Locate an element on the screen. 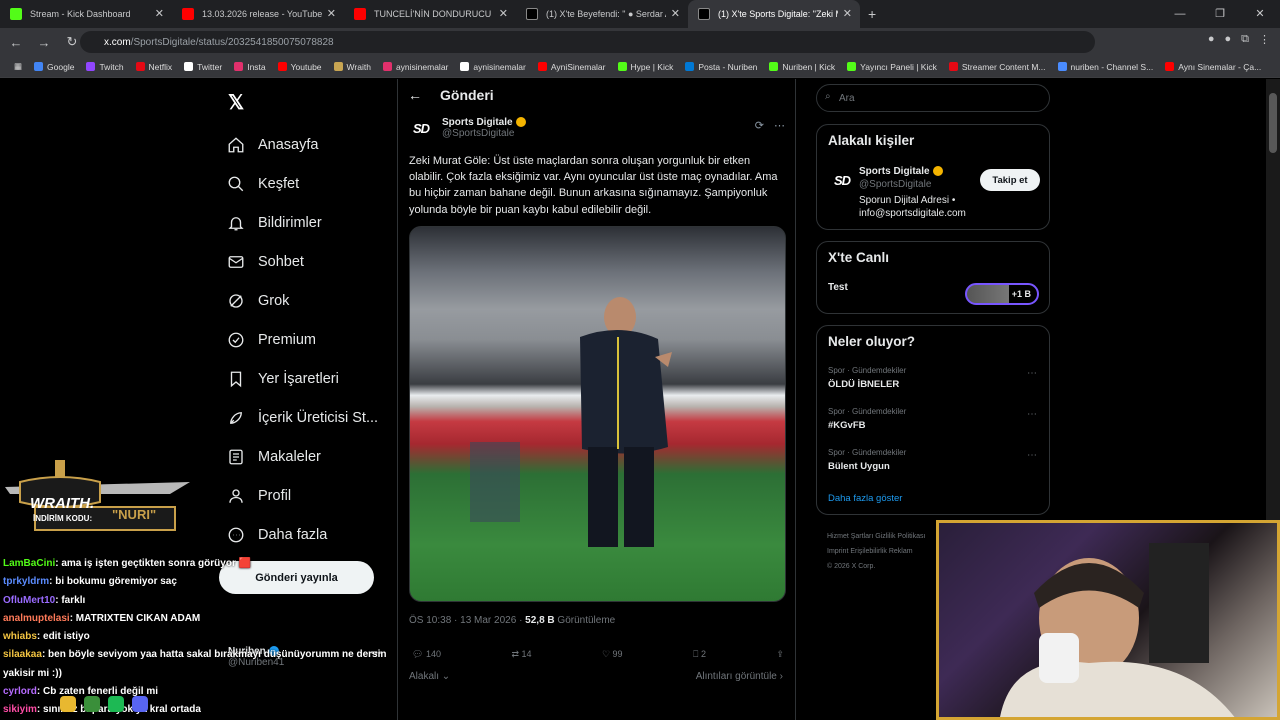 The image size is (1280, 720). minimize-icon: — is located at coordinates (1180, 14).